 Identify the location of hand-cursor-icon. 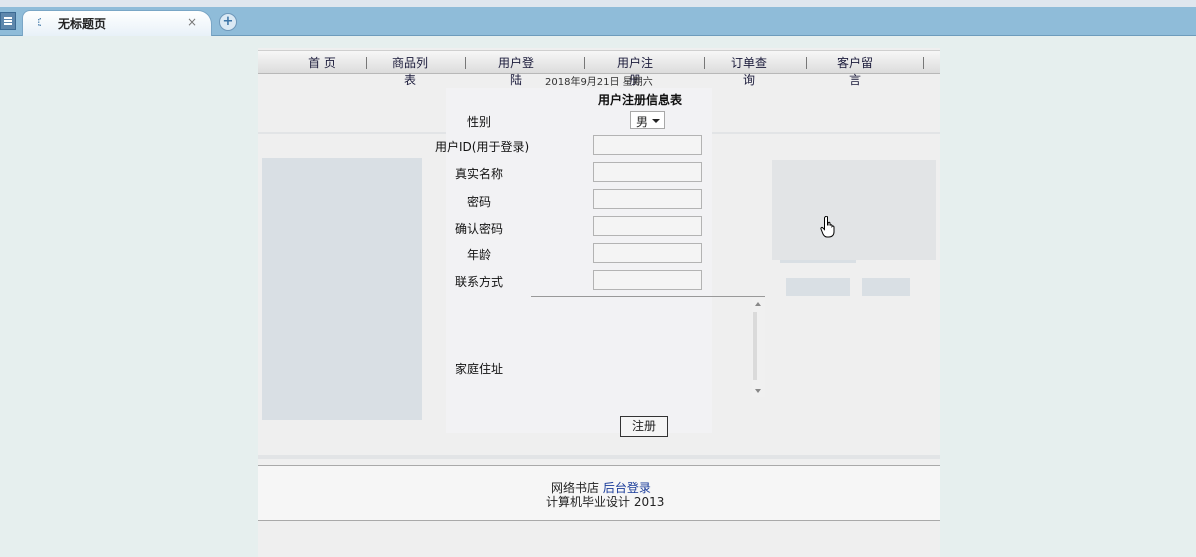
(827, 227).